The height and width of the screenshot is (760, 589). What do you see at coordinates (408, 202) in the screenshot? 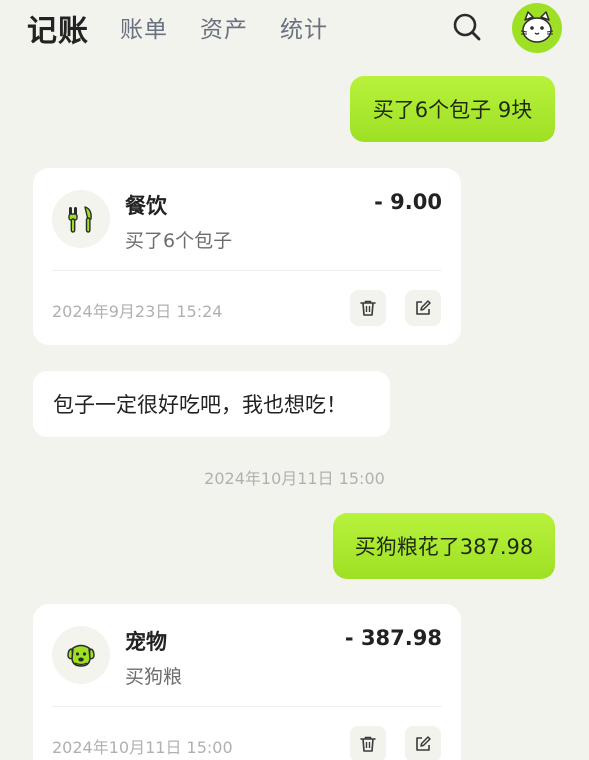
I see `record-amount: - 9.00` at bounding box center [408, 202].